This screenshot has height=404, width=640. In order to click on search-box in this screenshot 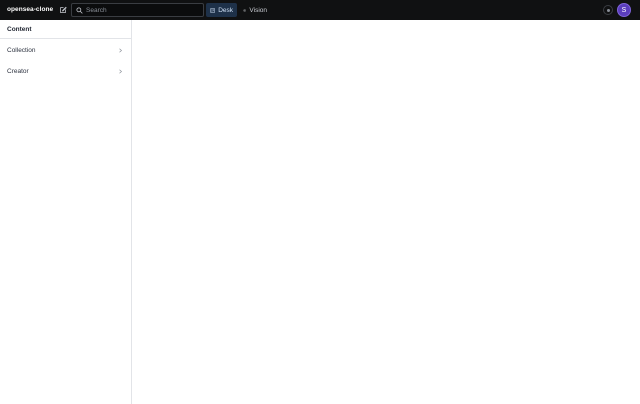, I will do `click(137, 10)`.